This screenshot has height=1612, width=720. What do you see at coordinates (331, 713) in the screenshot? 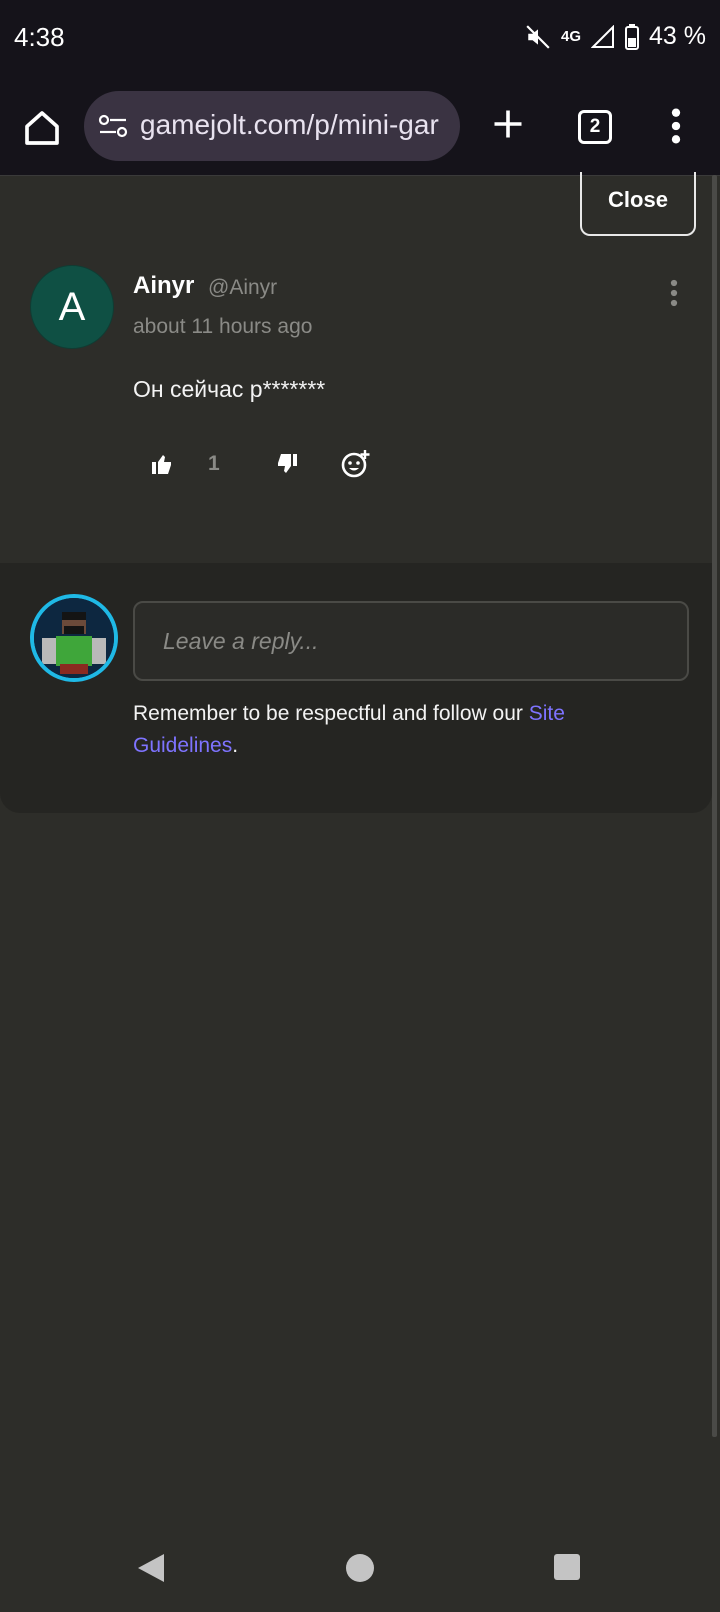
I see `guidelines-text: Remember to be respectful and follow our` at bounding box center [331, 713].